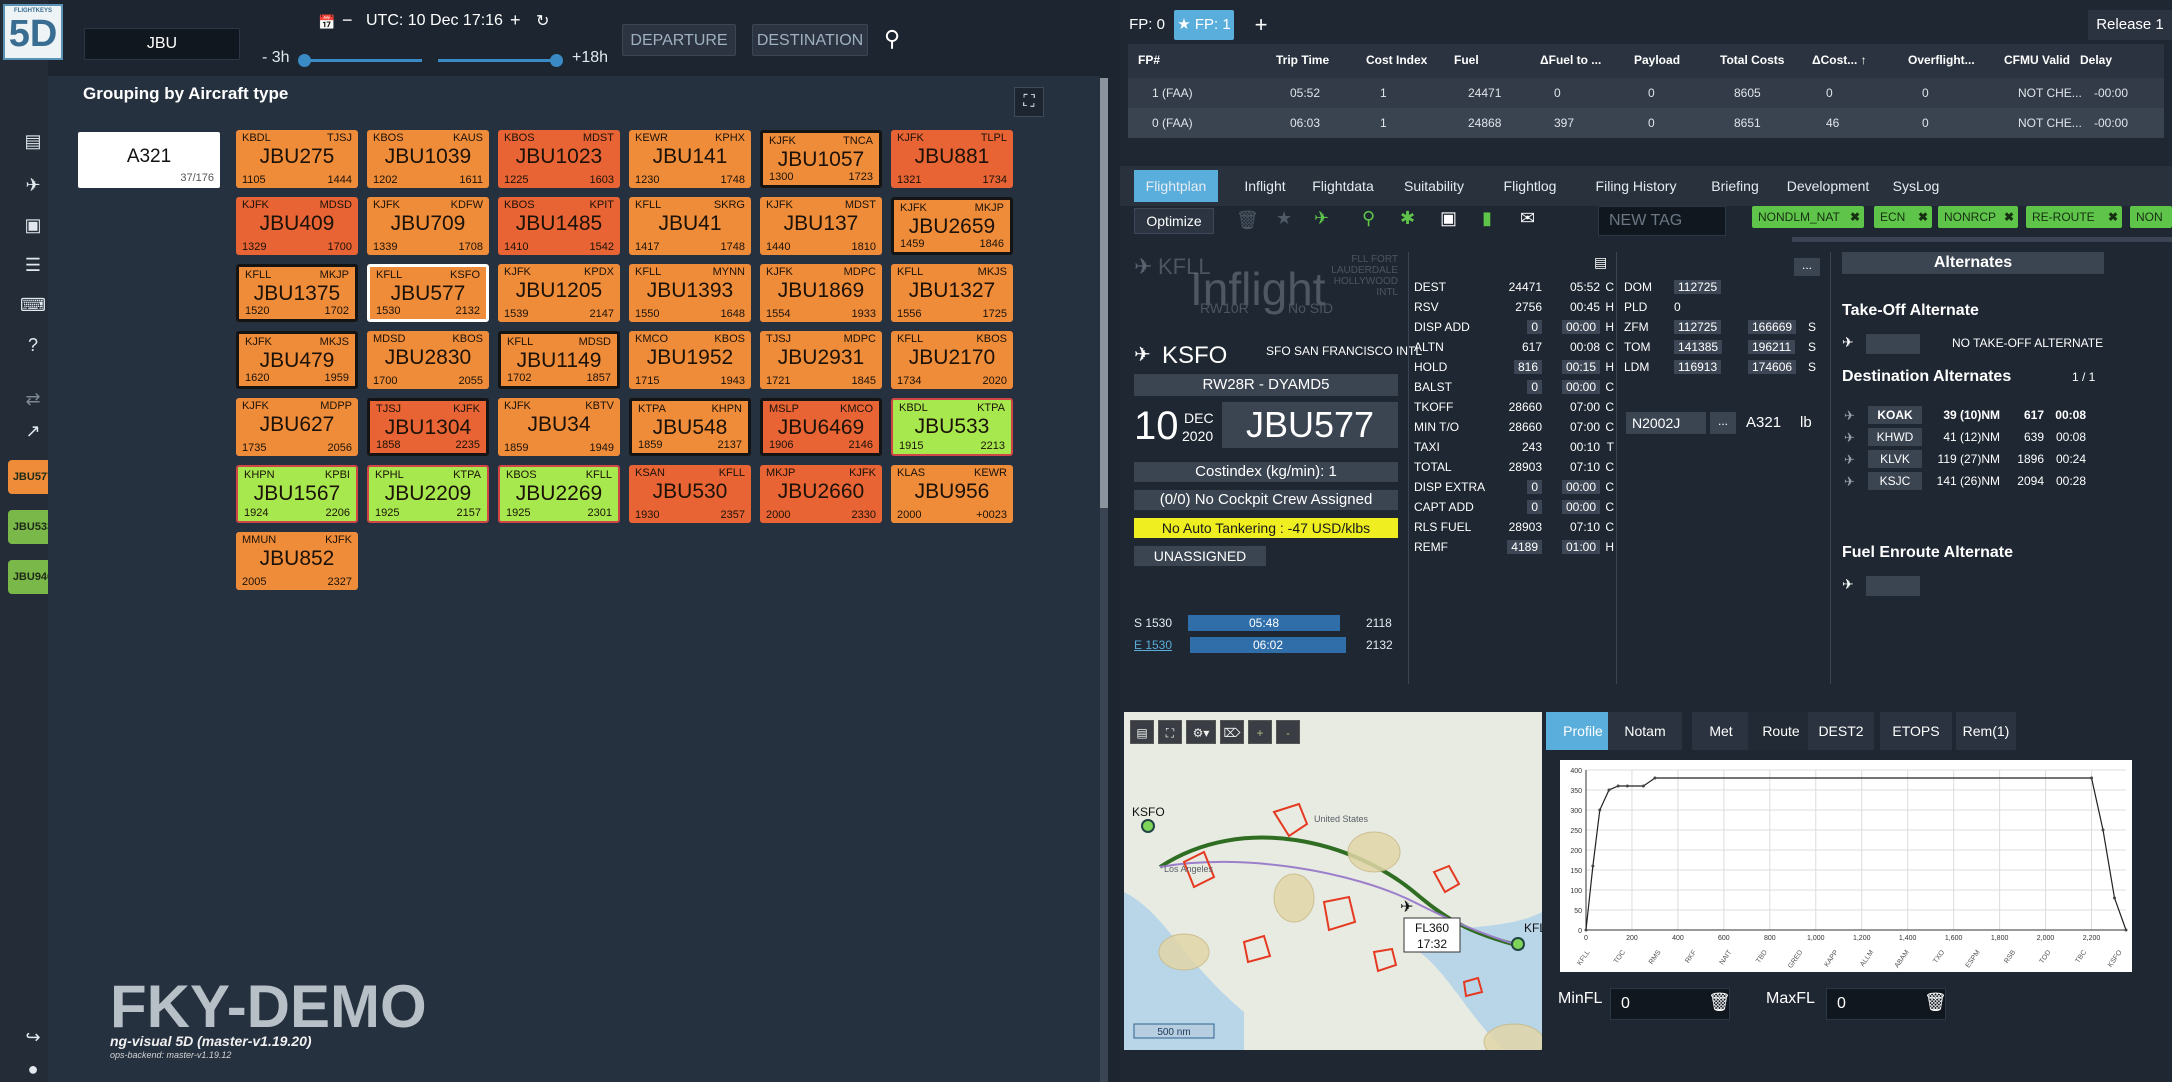 The height and width of the screenshot is (1082, 2172). Describe the element at coordinates (297, 293) in the screenshot. I see `flight-tile: KFLL MKJP JBU1375 1520 1702` at that location.